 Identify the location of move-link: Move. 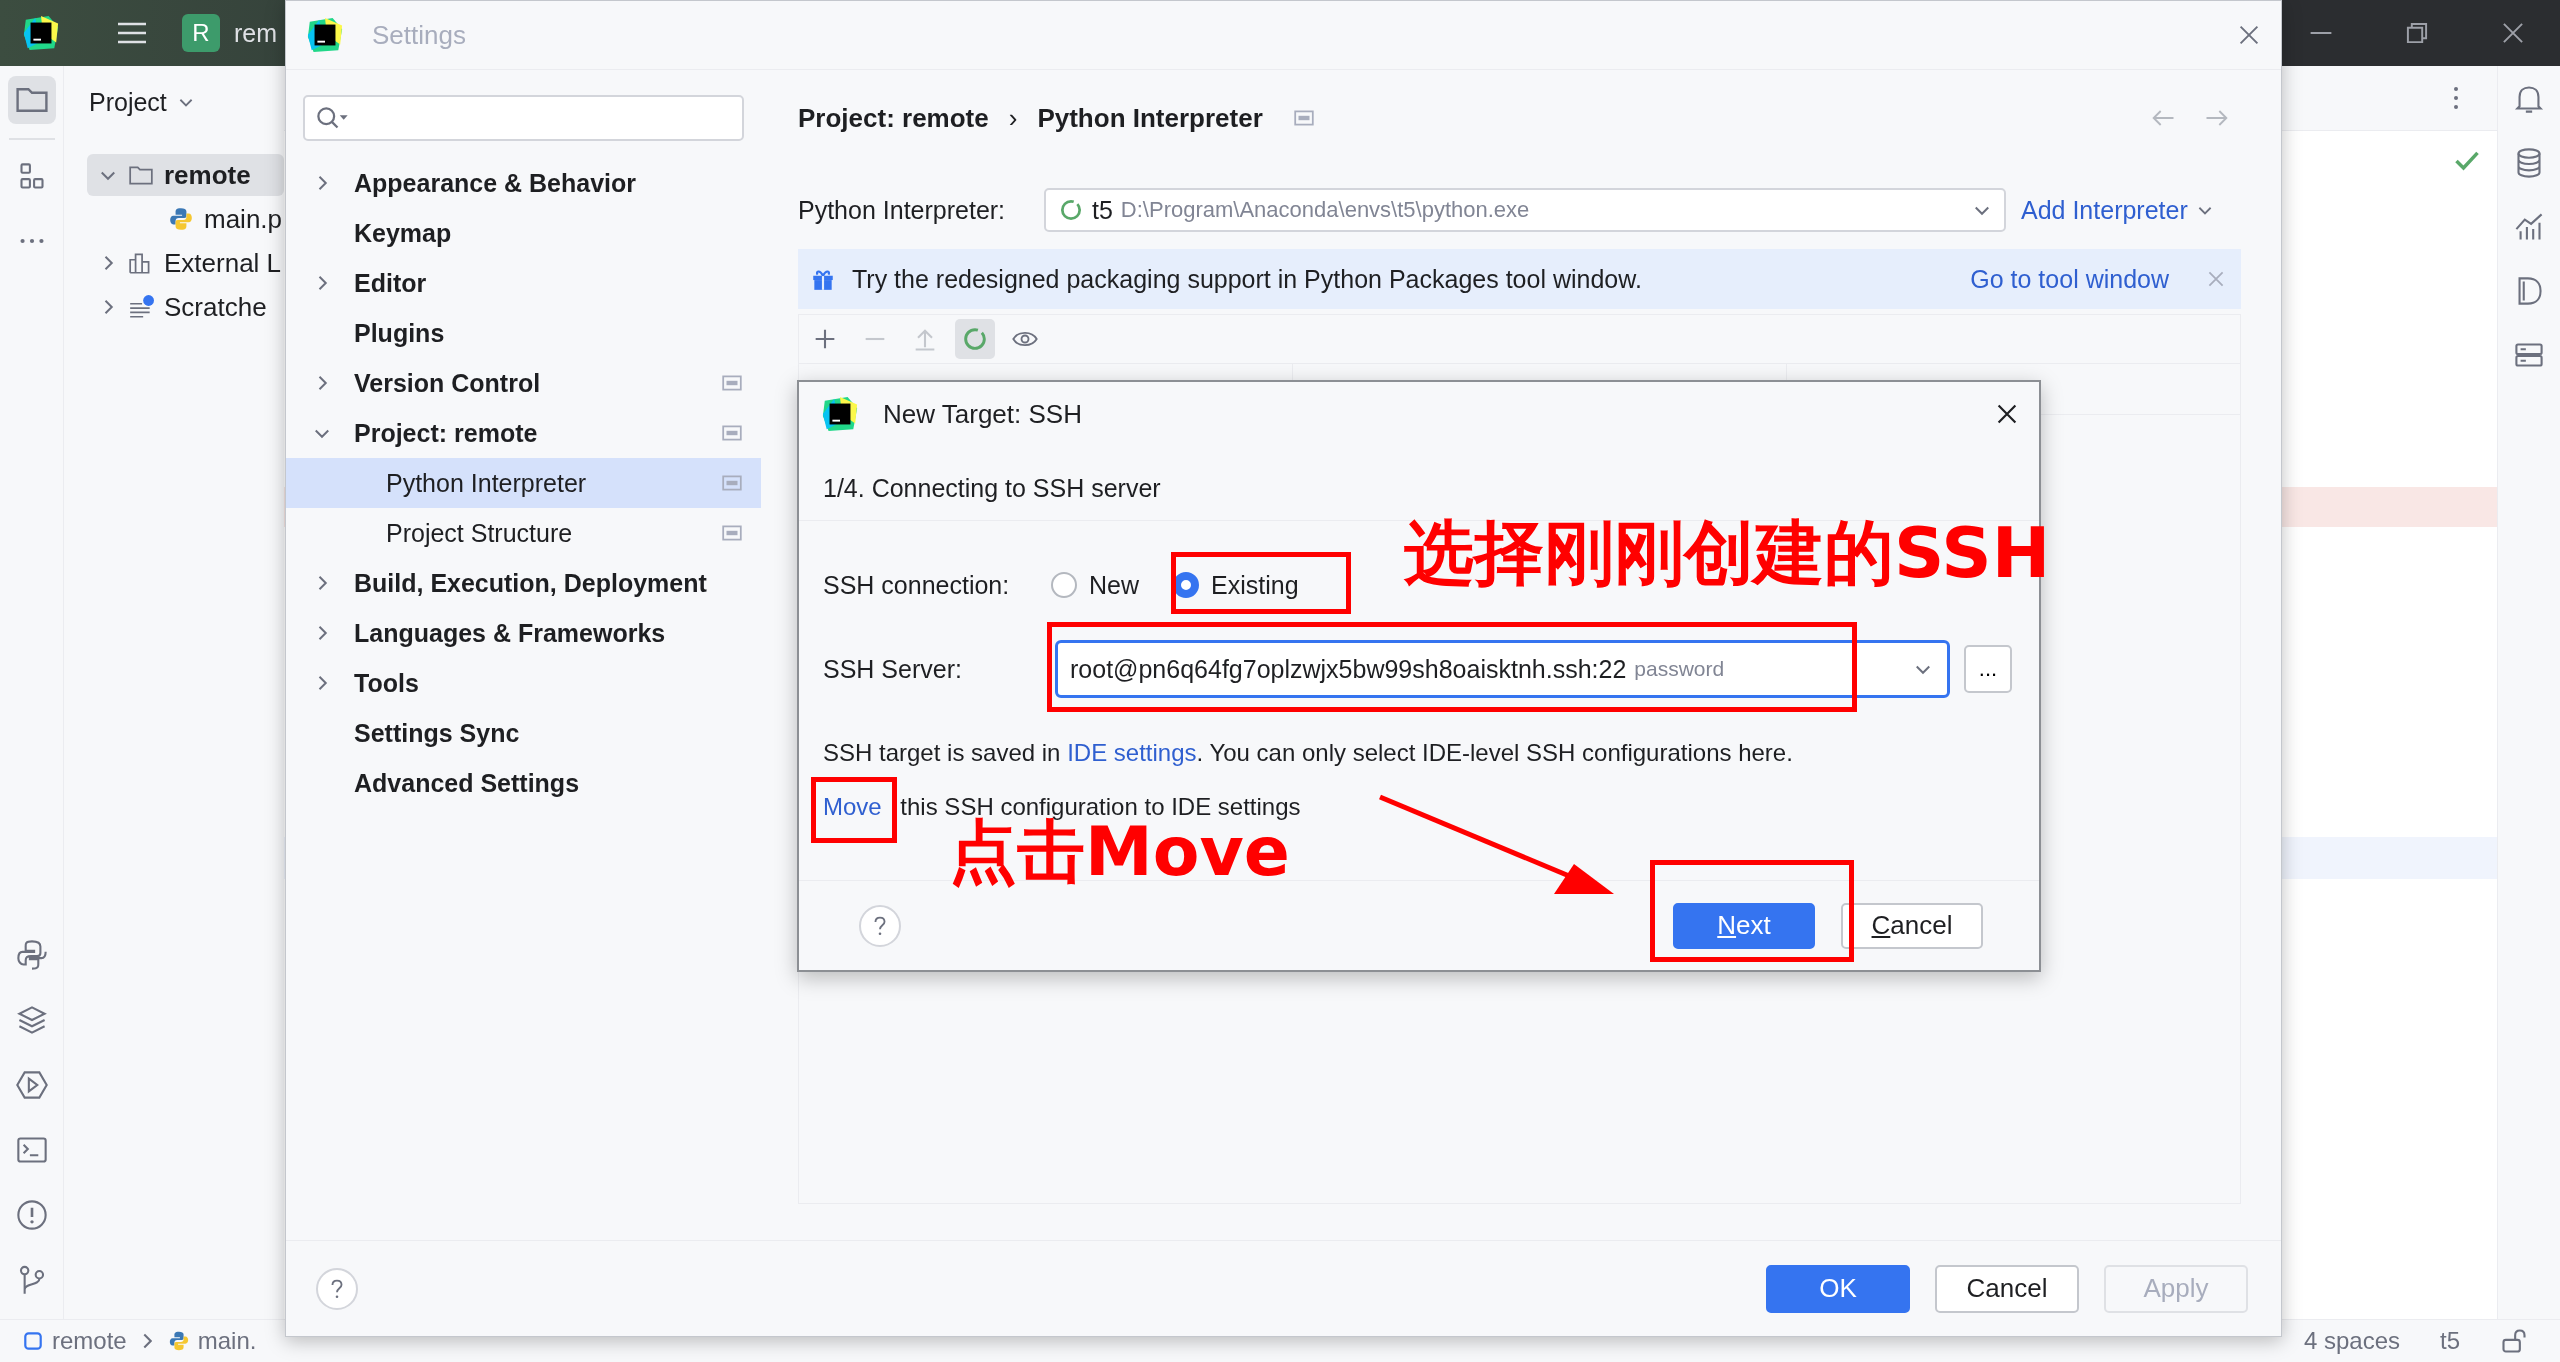
(852, 807).